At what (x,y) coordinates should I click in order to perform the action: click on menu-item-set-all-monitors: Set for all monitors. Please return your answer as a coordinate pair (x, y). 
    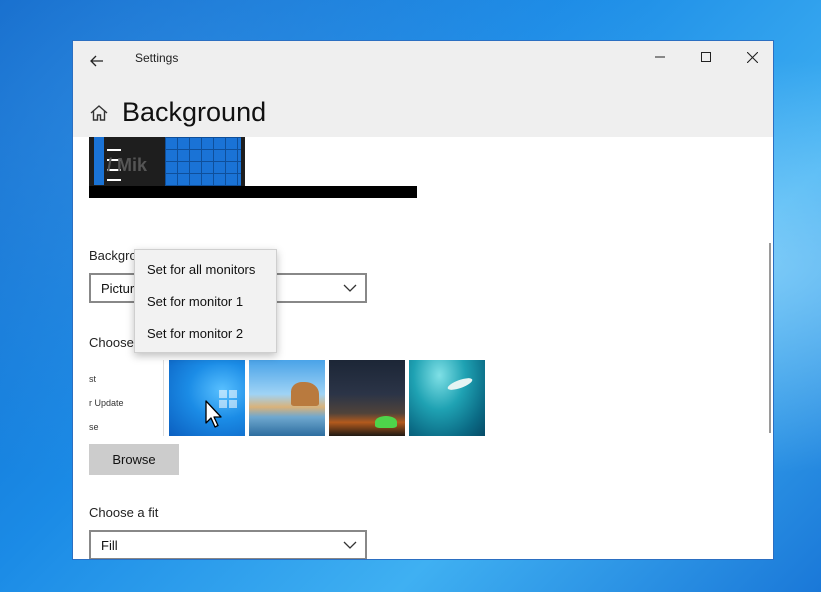
    Looking at the image, I should click on (205, 270).